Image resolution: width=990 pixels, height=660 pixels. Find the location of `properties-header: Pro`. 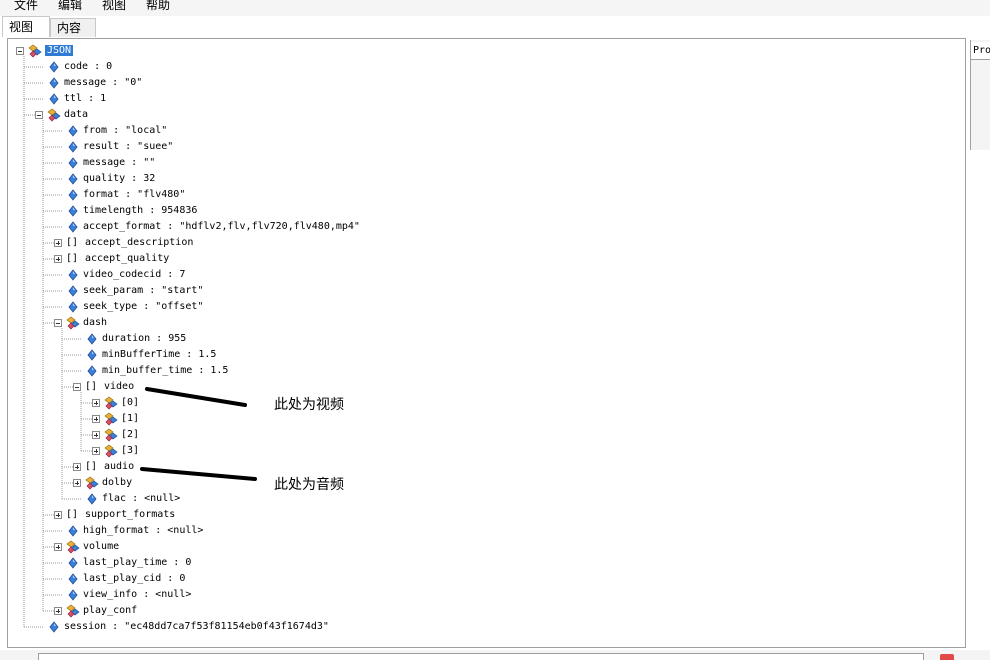

properties-header: Pro is located at coordinates (980, 51).